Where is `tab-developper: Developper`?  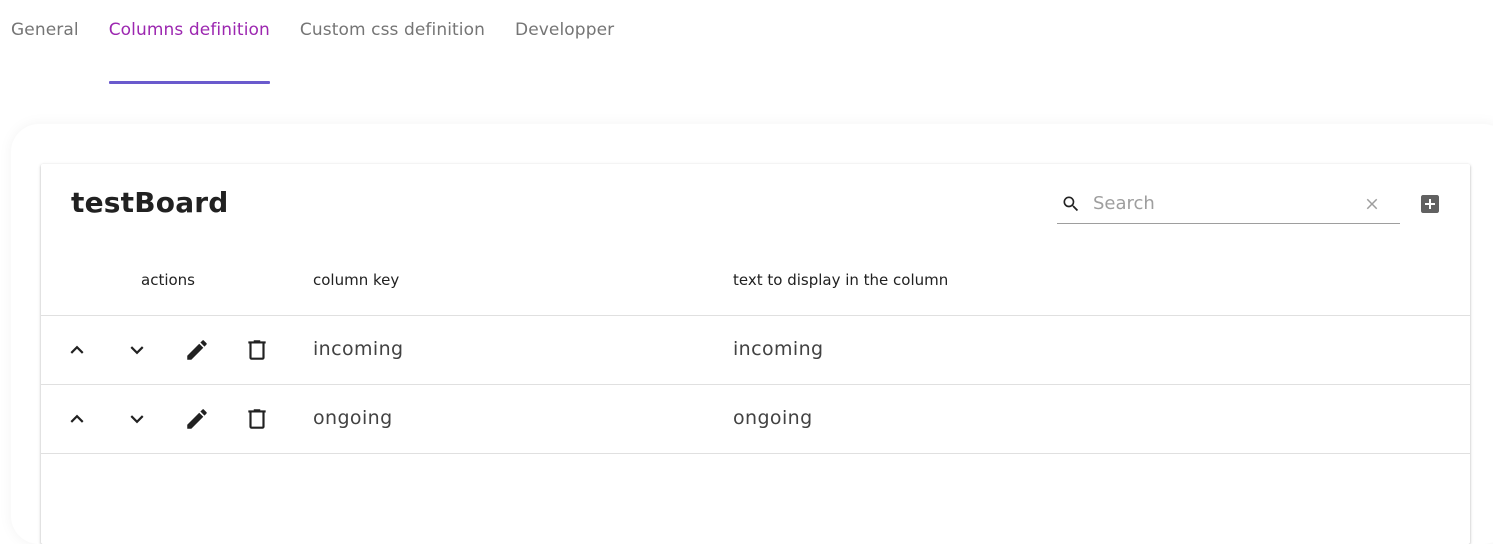 tab-developper: Developper is located at coordinates (564, 42).